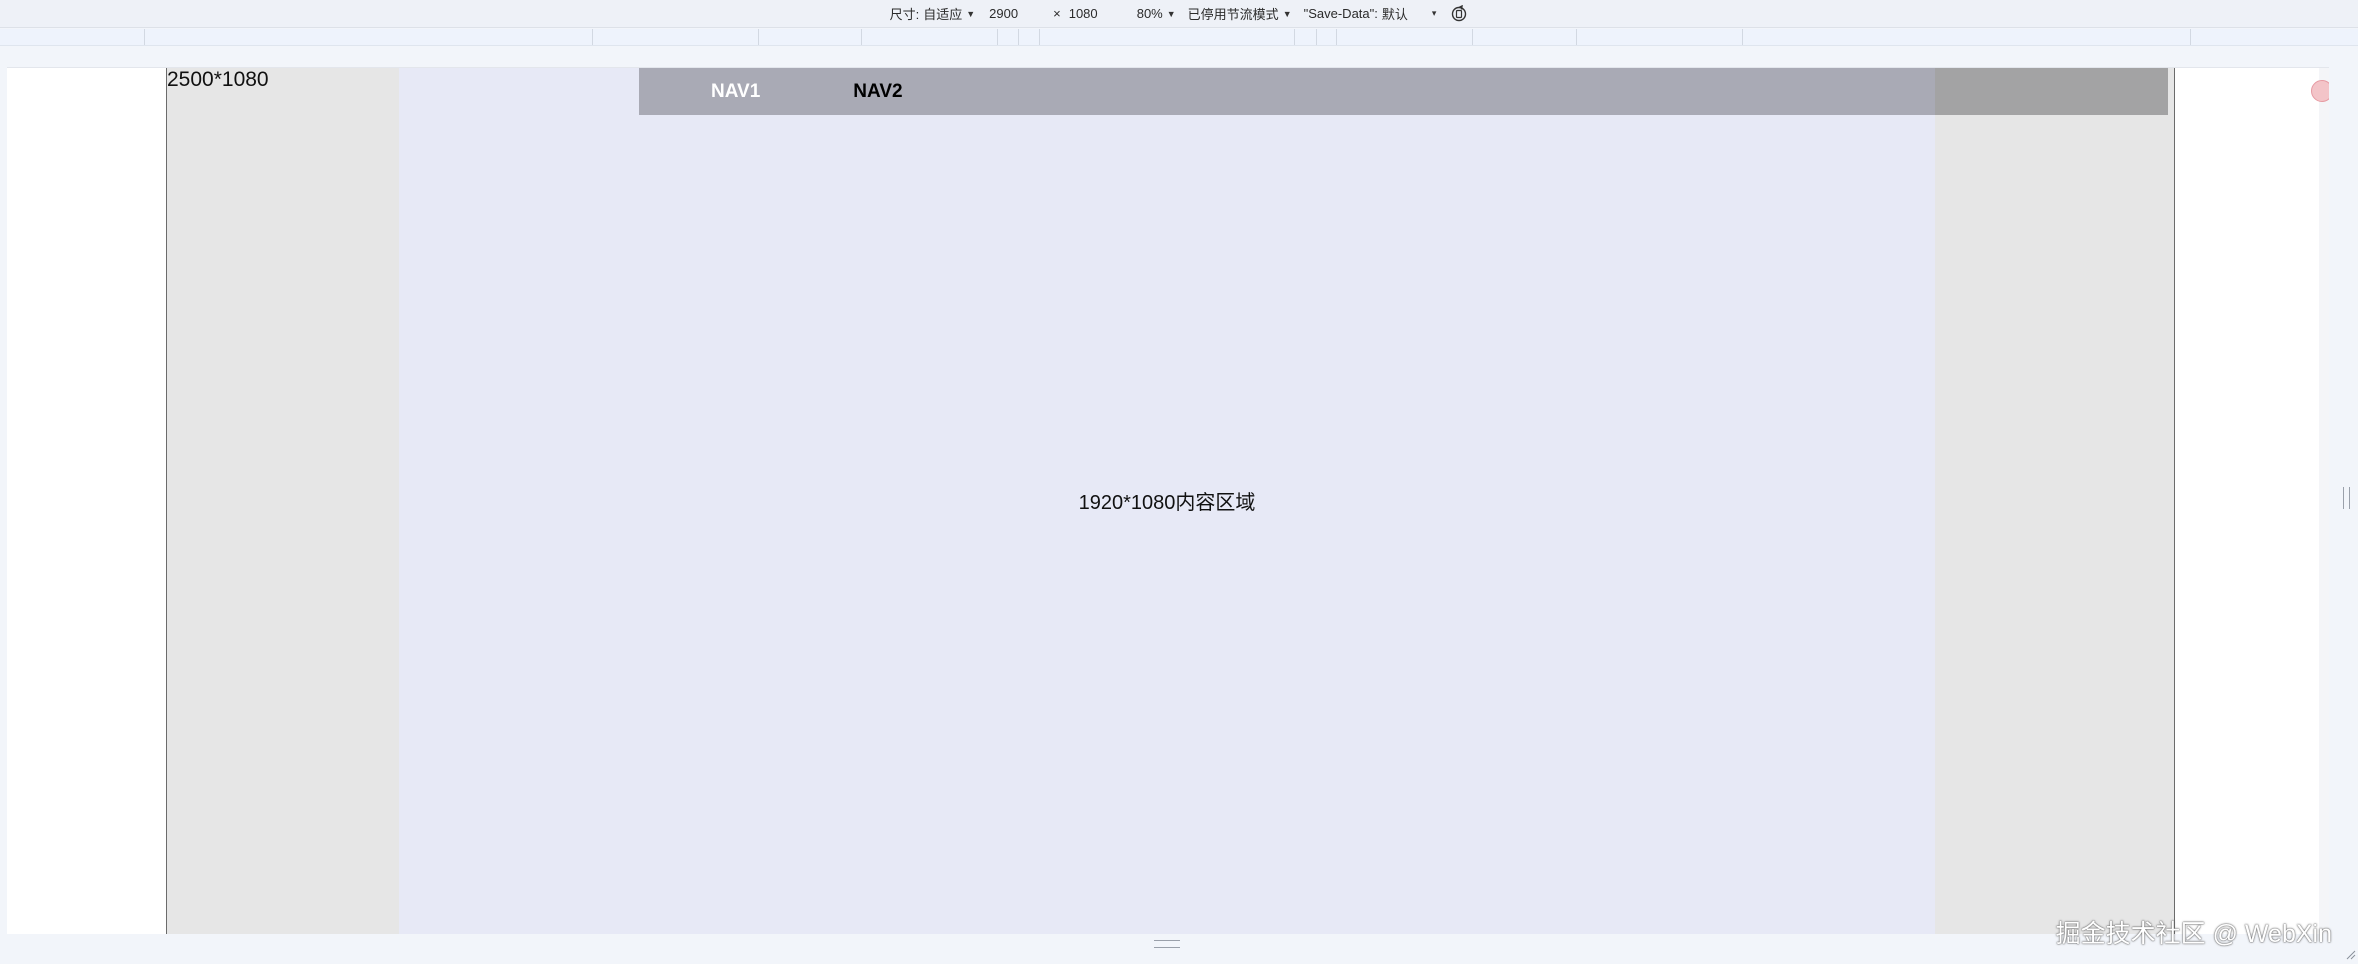 Image resolution: width=2358 pixels, height=964 pixels. Describe the element at coordinates (1179, 37) in the screenshot. I see `media-query-ruler` at that location.